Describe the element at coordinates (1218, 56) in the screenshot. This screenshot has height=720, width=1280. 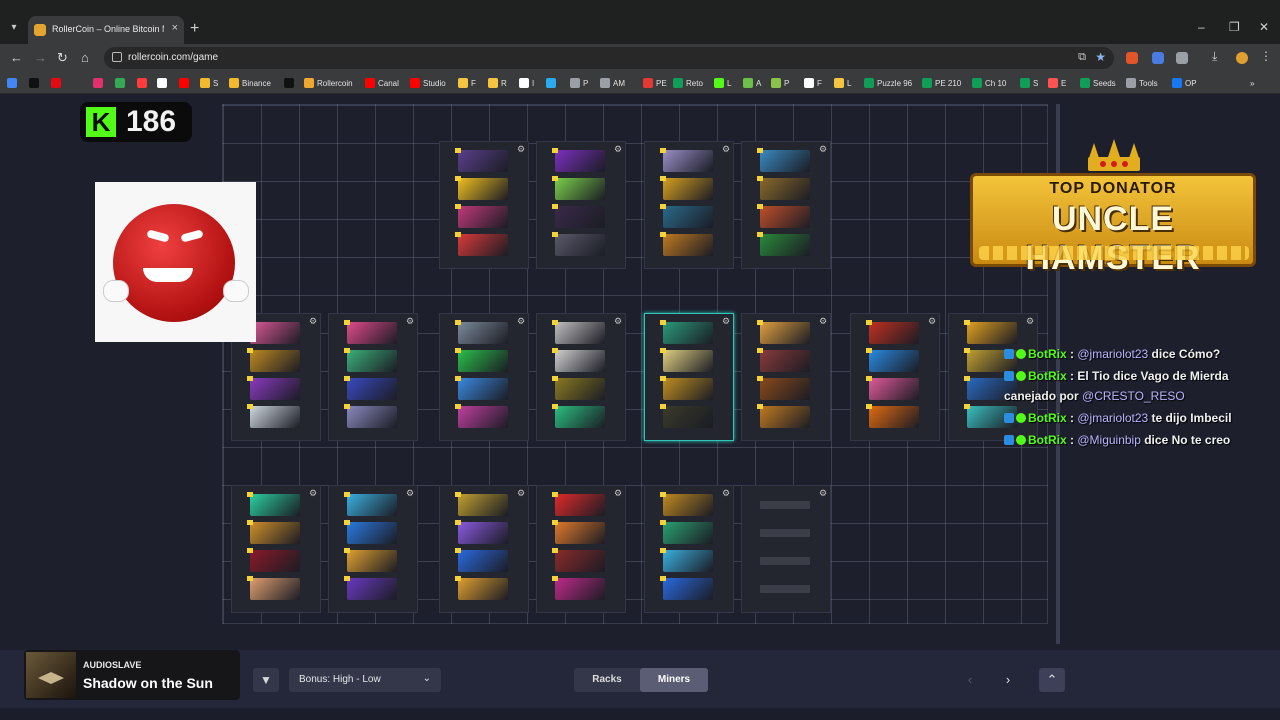
I see `download-icon: ⤓` at that location.